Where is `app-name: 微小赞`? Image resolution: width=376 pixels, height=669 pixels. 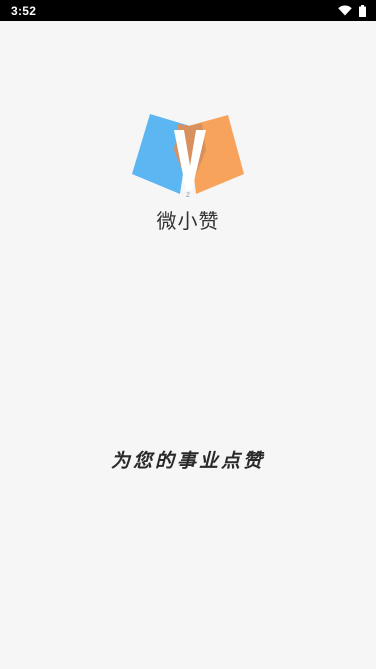
app-name: 微小赞 is located at coordinates (188, 221).